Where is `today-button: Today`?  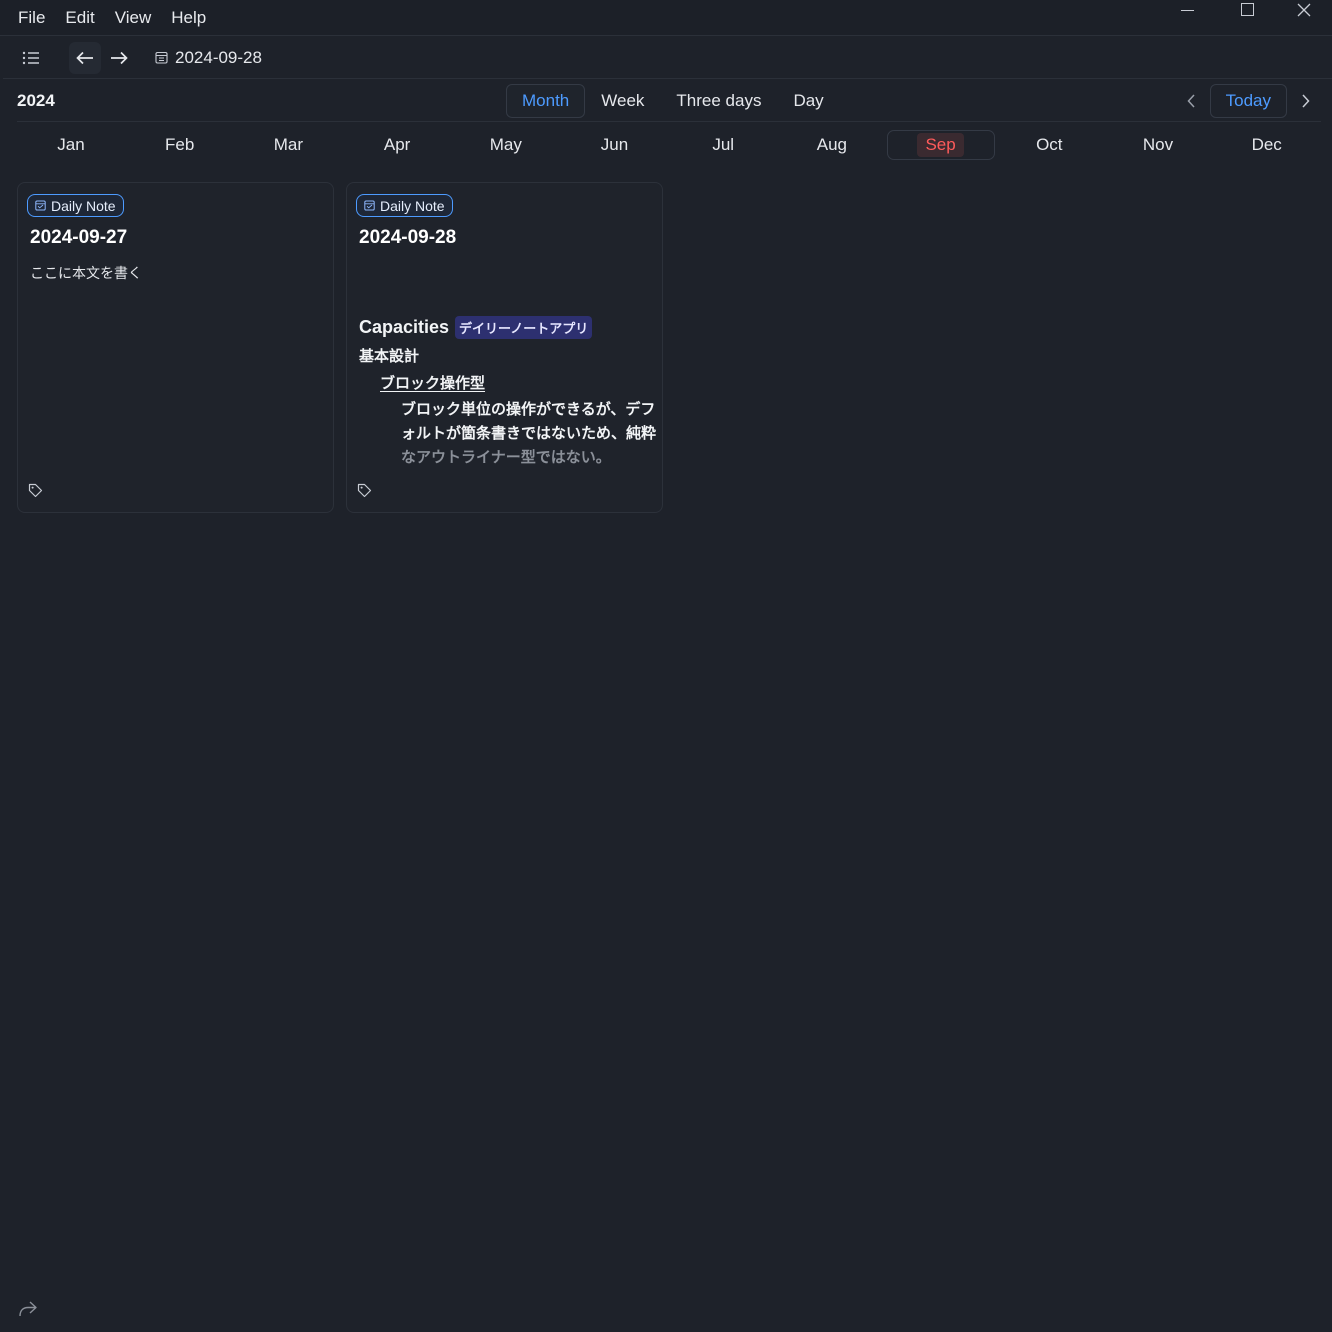 today-button: Today is located at coordinates (1248, 101).